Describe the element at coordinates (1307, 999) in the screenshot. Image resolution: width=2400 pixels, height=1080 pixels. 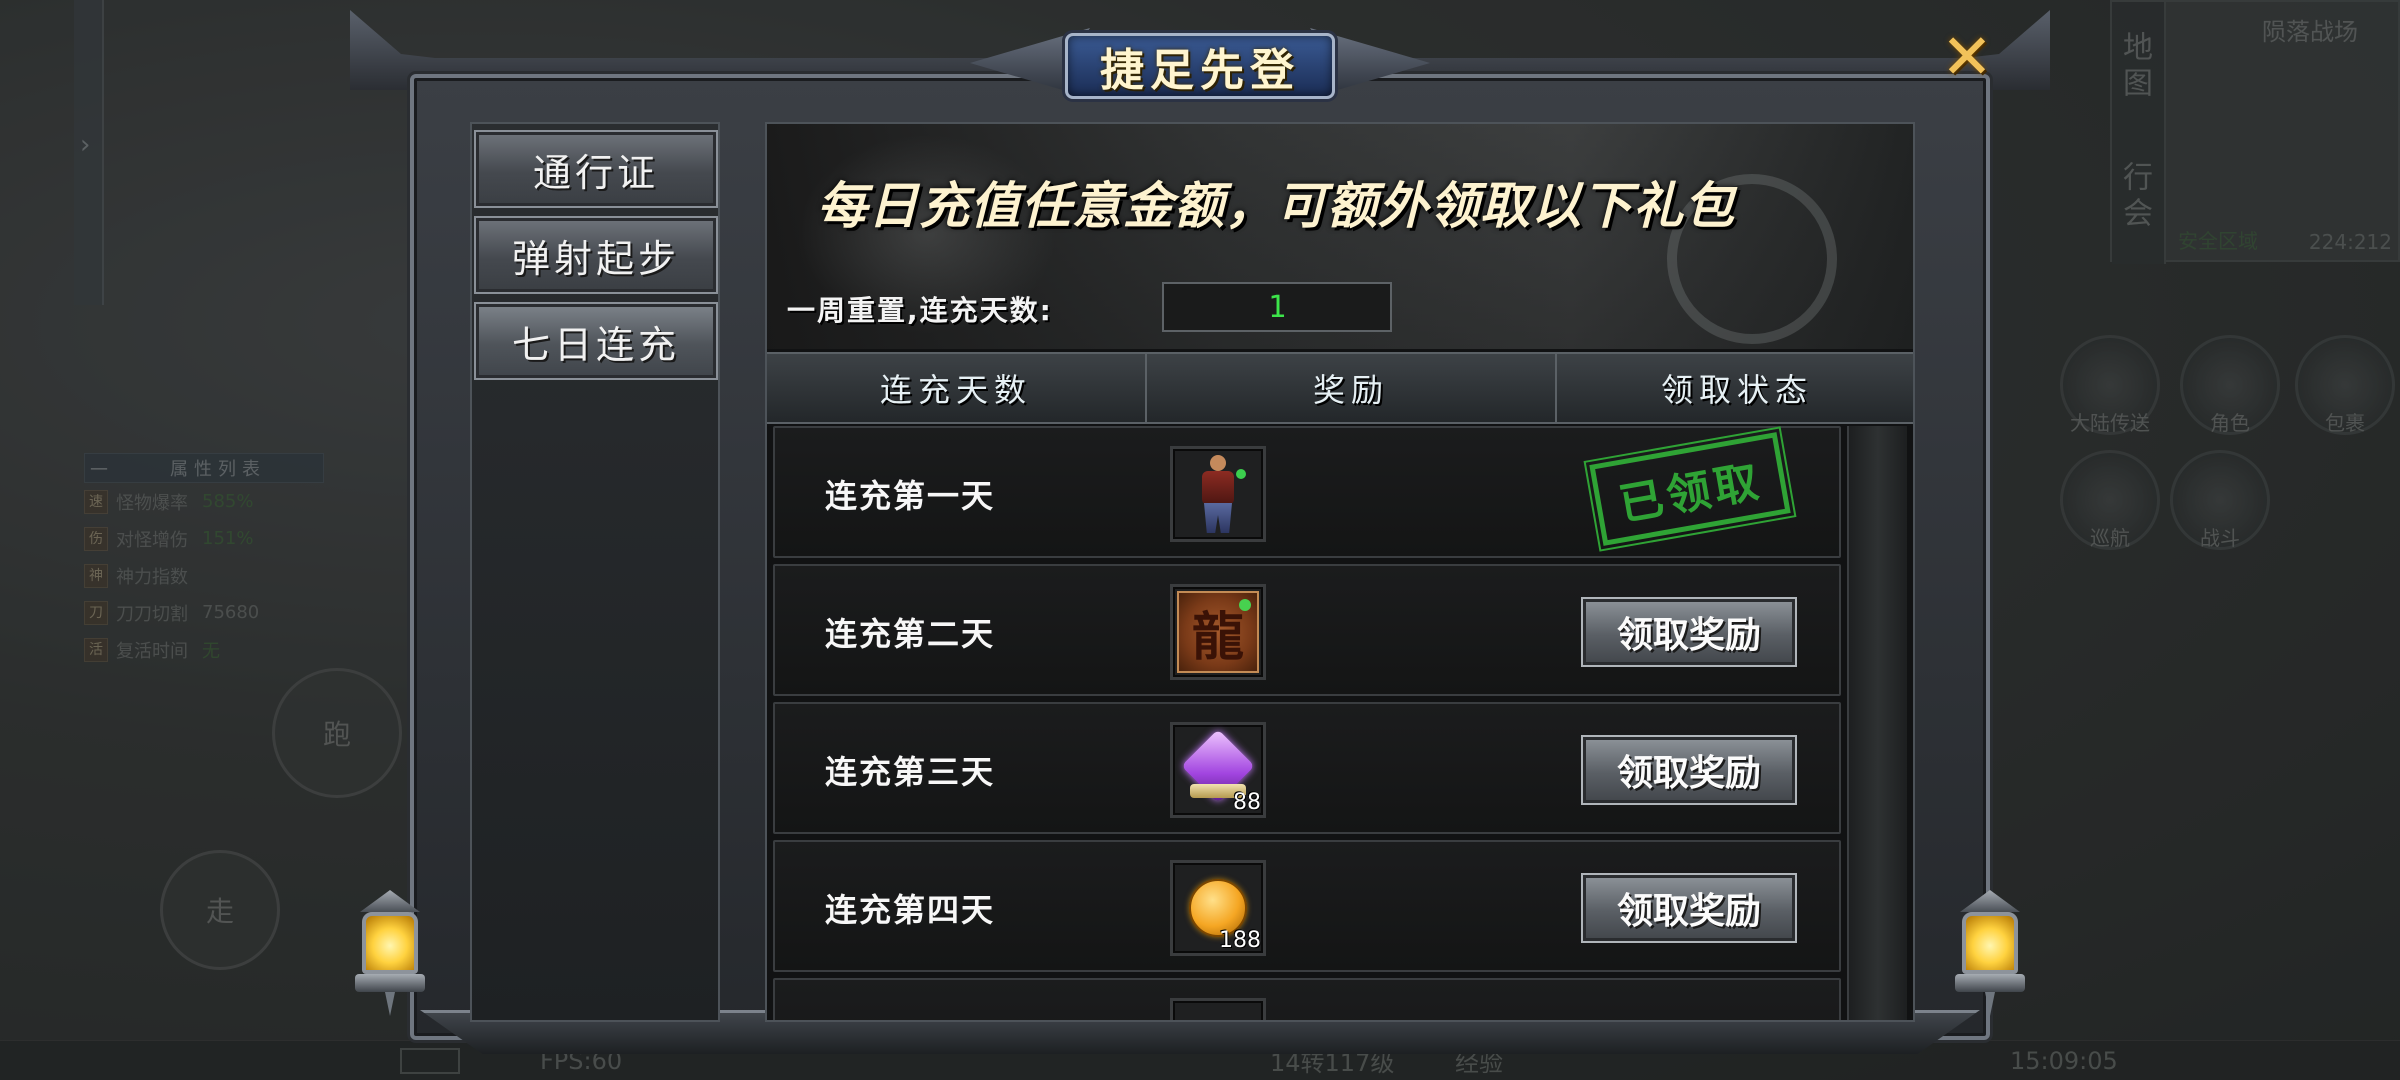
I see `table-row-partial` at that location.